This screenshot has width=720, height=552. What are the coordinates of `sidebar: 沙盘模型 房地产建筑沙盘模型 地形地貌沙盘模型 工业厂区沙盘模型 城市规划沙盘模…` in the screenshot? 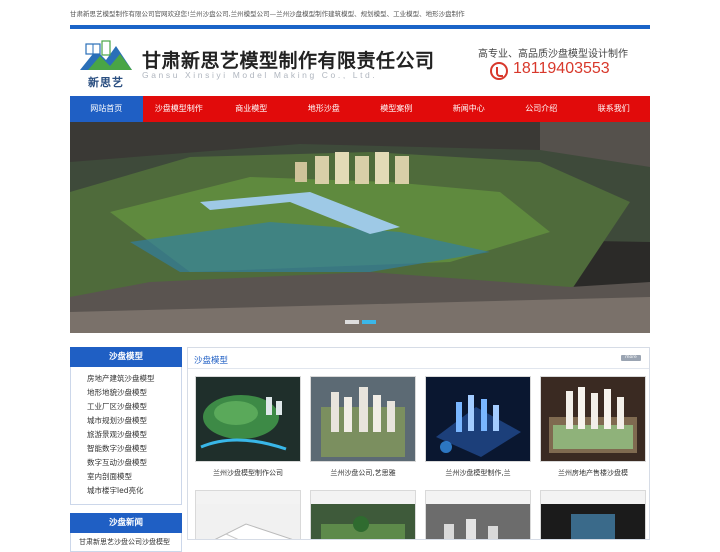 It's located at (126, 449).